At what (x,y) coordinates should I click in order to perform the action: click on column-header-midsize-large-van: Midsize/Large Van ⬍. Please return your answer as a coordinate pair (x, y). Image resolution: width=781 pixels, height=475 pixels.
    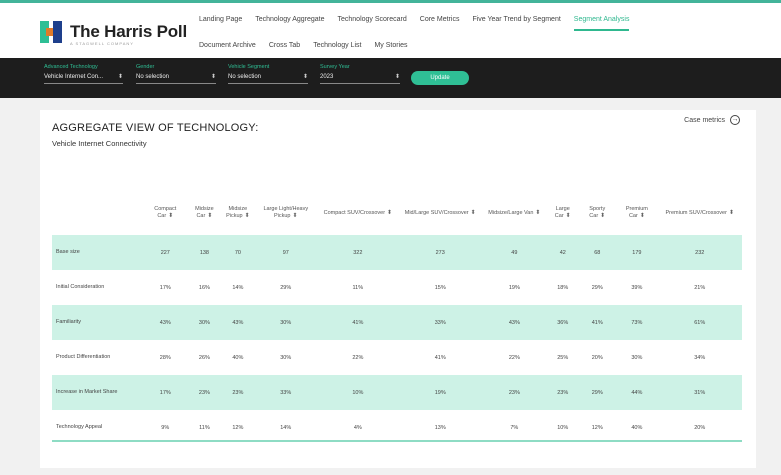
    Looking at the image, I should click on (514, 213).